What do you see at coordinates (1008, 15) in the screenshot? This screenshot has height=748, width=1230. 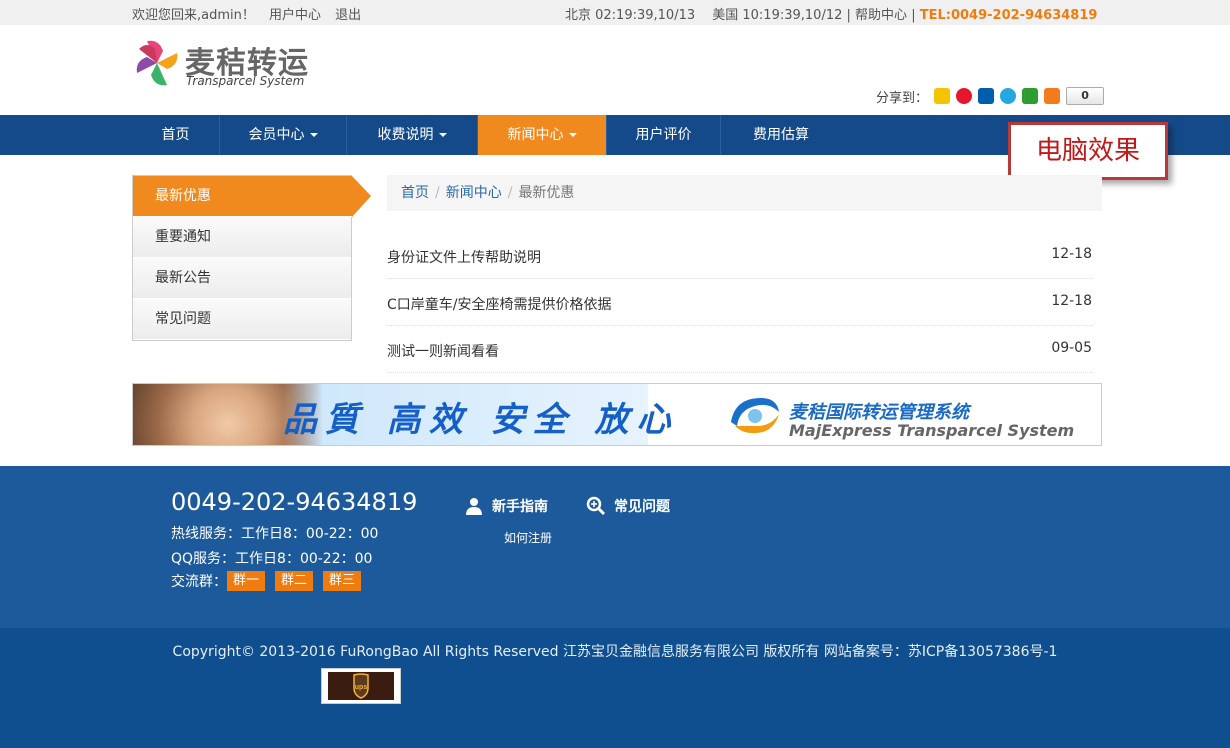 I see `tel-number: TEL:0049-202-94634819` at bounding box center [1008, 15].